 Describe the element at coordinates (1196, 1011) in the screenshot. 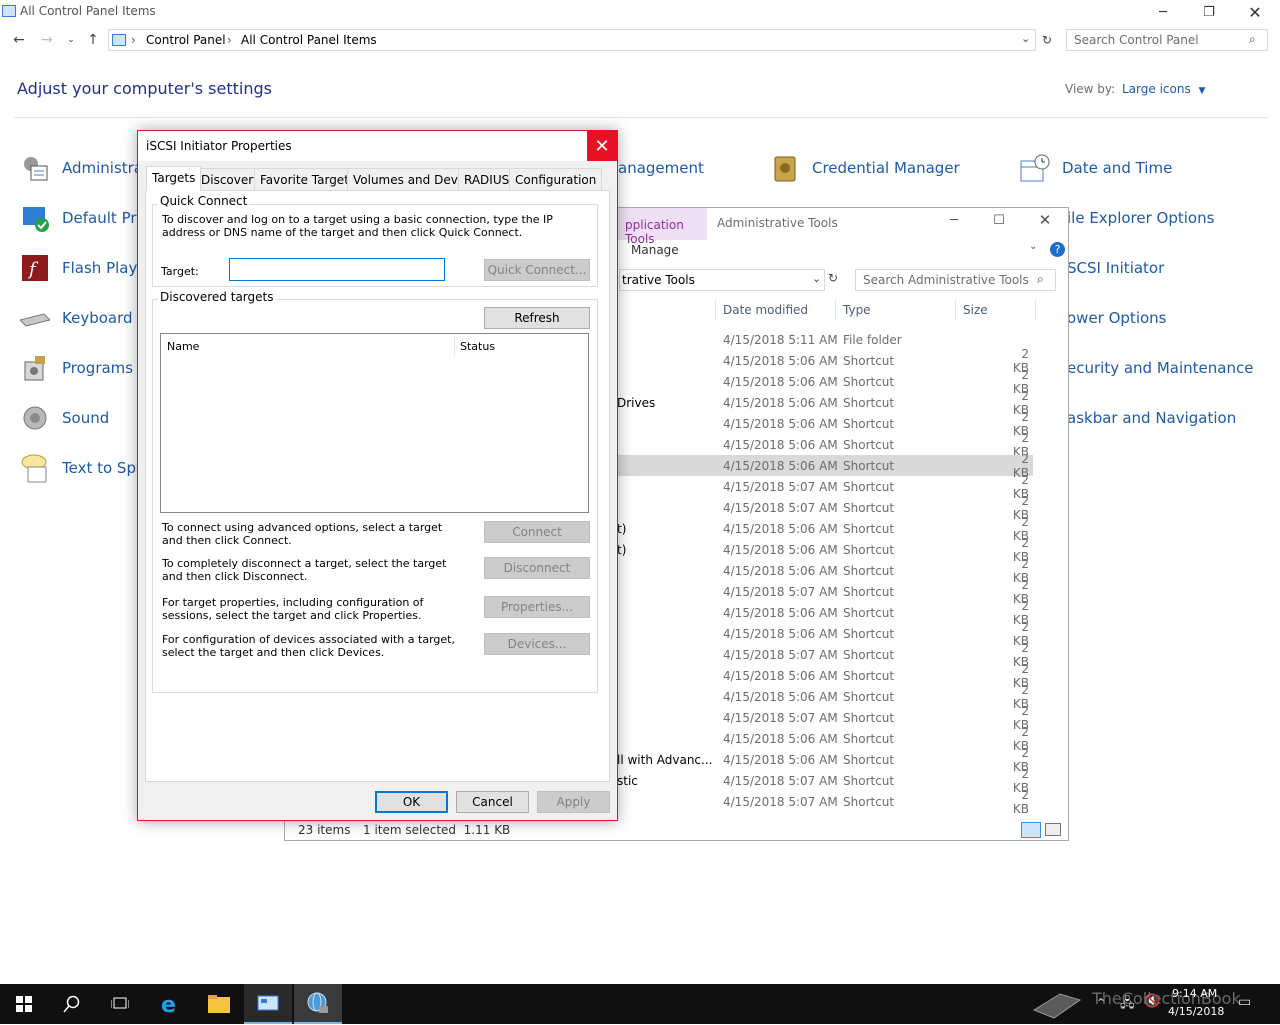

I see `clock-date: 4/15/2018` at that location.